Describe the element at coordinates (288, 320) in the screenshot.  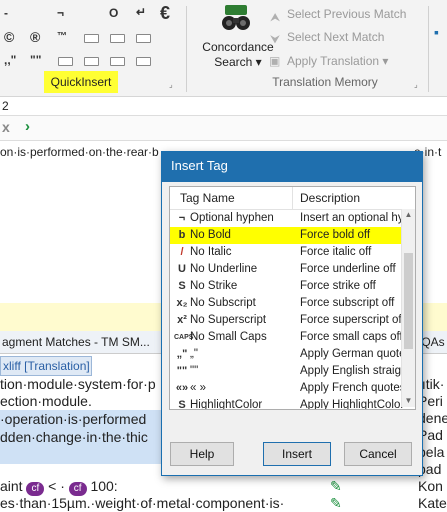
I see `tag-row: x² No Superscript Force superscript off` at that location.